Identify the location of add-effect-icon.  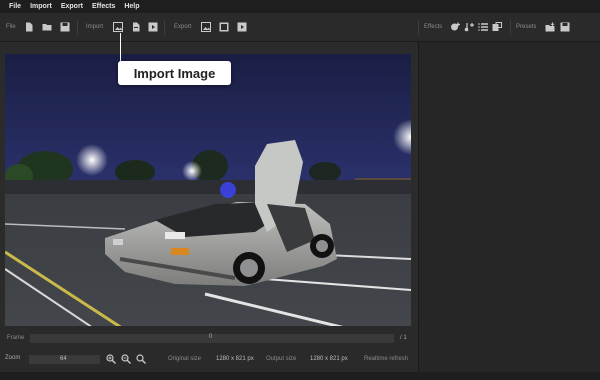
(455, 27).